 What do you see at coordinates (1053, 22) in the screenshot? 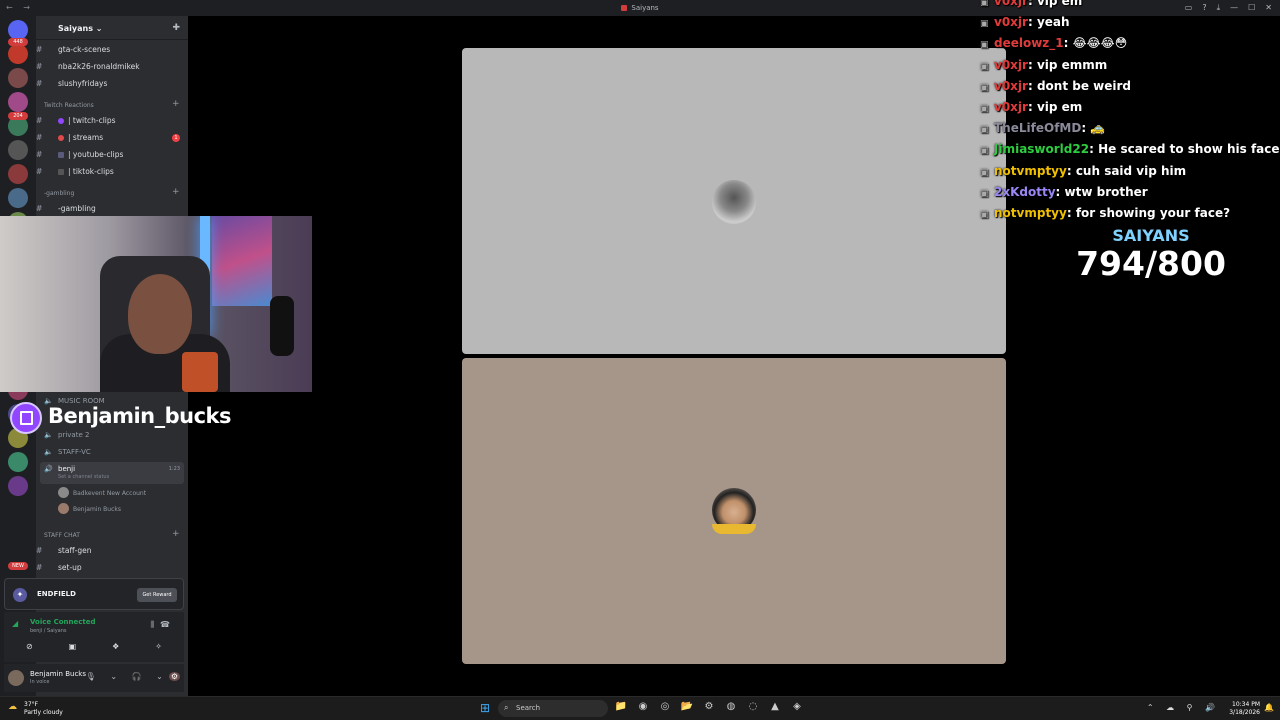
I see `chat-text: yeah` at bounding box center [1053, 22].